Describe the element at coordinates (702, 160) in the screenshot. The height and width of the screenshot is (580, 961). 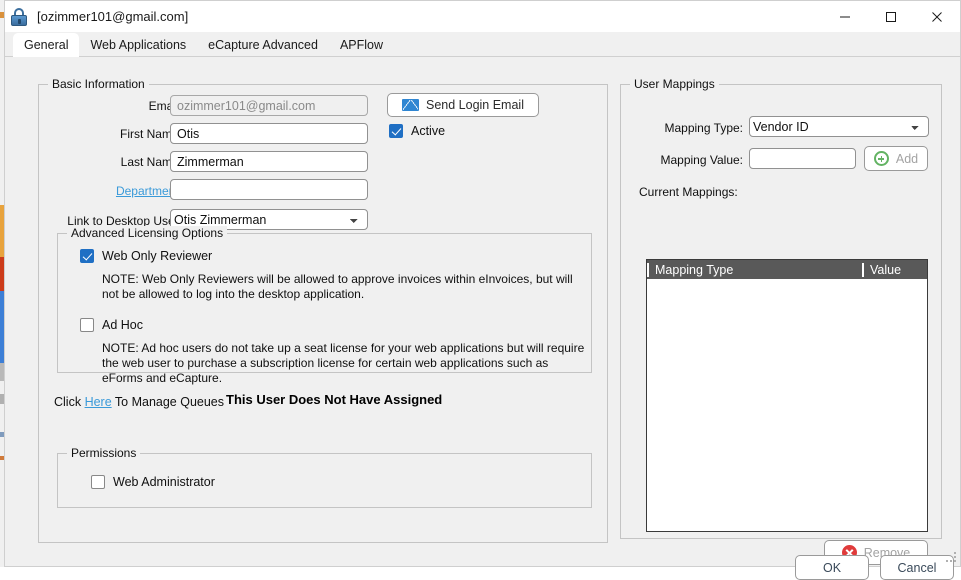
I see `mapping-value-label: Mapping Value:` at that location.